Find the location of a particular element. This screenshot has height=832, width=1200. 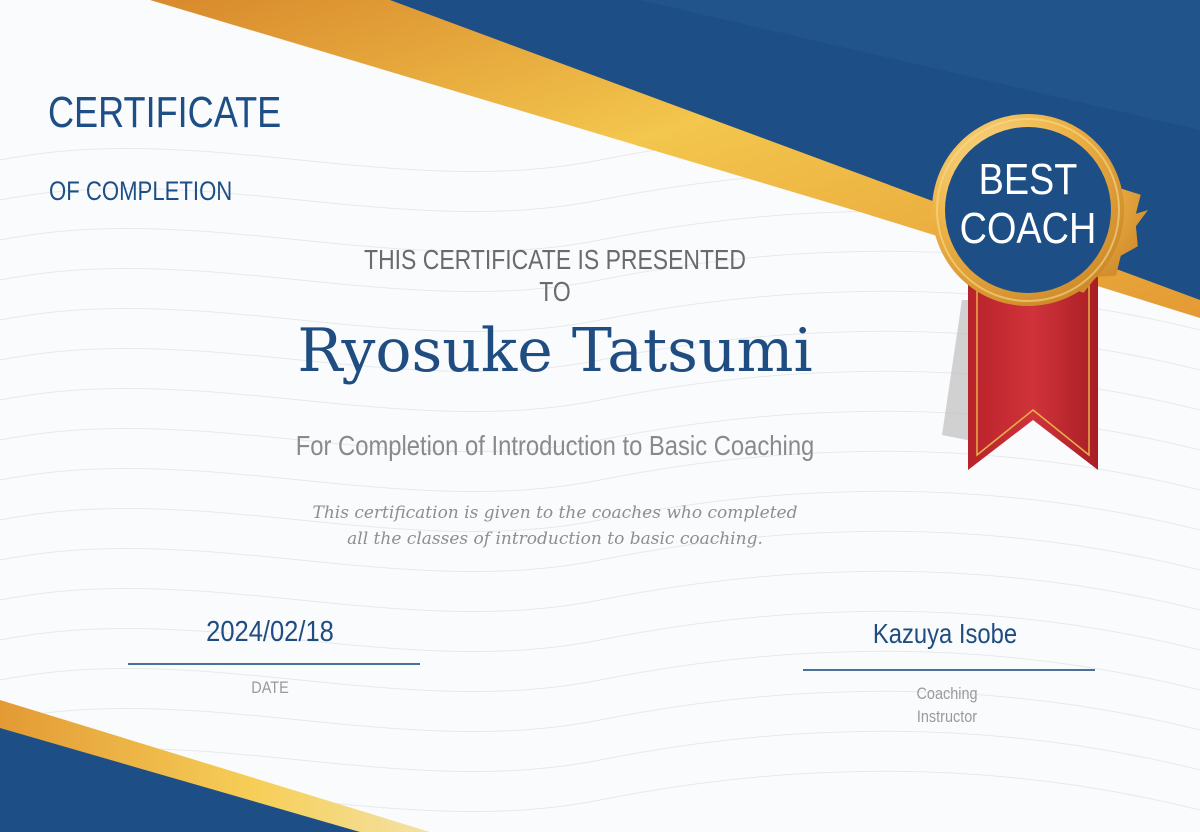

recipient-name: Ryosuke Tatsumi is located at coordinates (555, 351).